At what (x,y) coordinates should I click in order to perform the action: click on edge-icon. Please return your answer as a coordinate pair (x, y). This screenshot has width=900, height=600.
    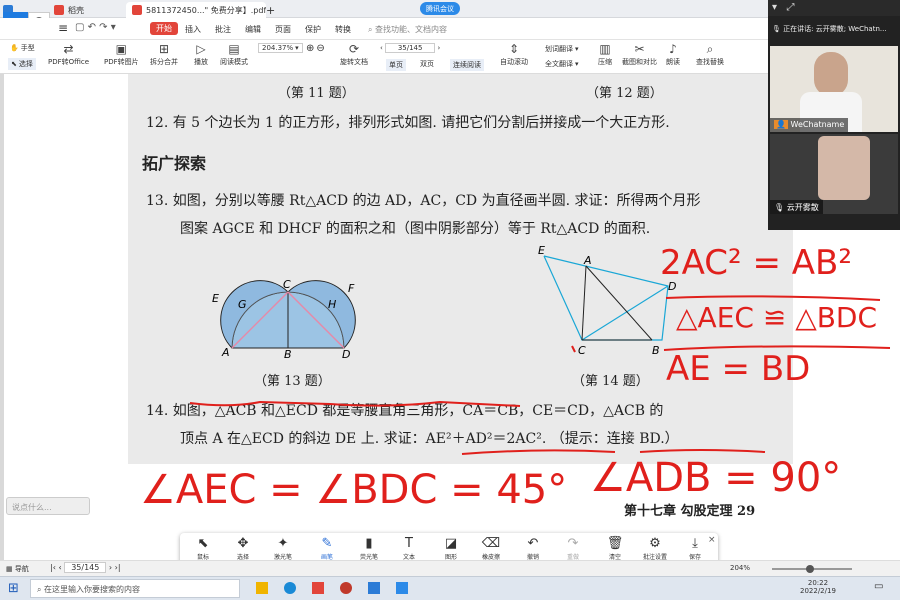
    Looking at the image, I should click on (290, 588).